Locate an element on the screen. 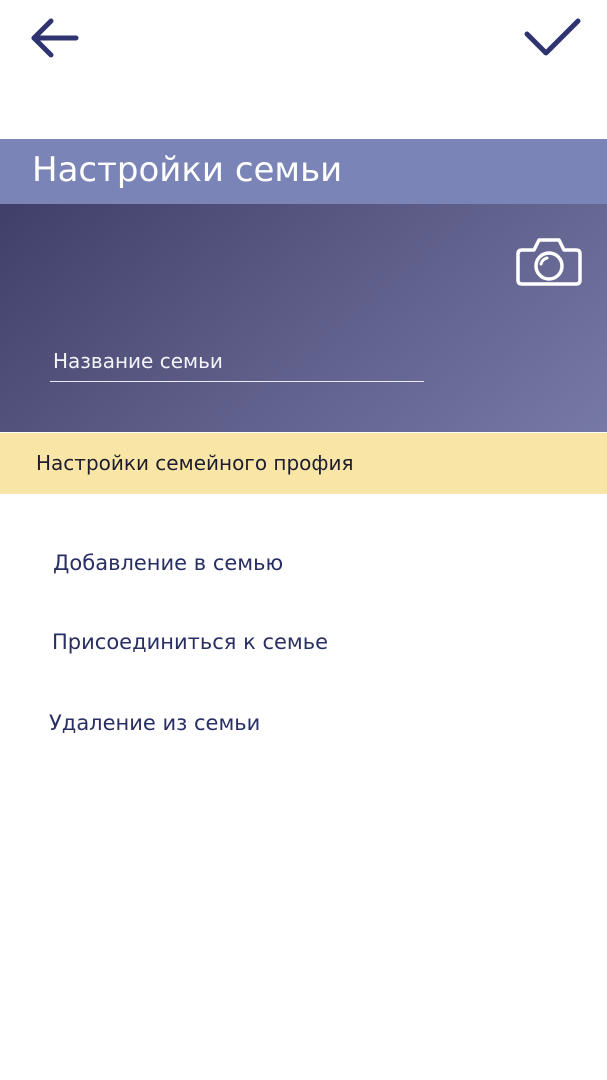 The height and width of the screenshot is (1080, 607). arrow-left-icon is located at coordinates (55, 38).